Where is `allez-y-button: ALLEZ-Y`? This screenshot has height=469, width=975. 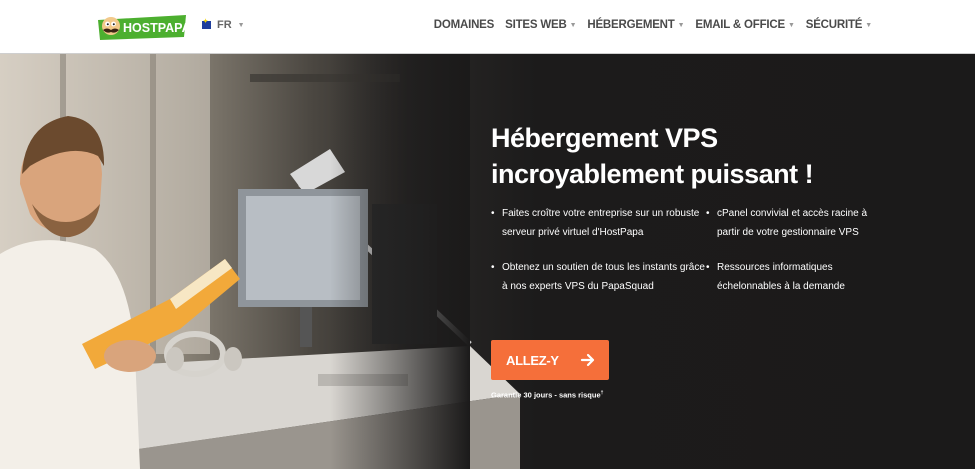 allez-y-button: ALLEZ-Y is located at coordinates (550, 360).